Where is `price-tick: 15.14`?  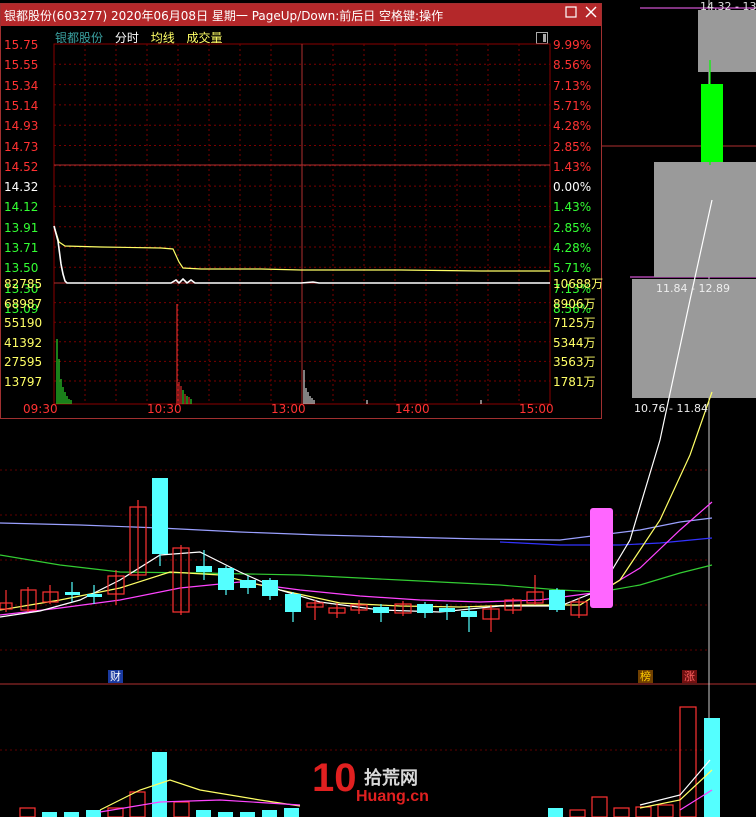 price-tick: 15.14 is located at coordinates (21, 105).